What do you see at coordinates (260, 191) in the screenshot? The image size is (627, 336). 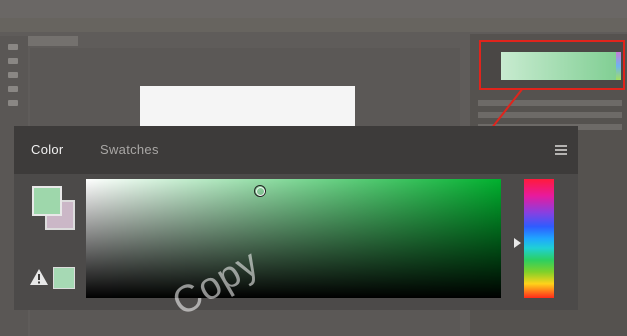 I see `color-picker-cursor-icon` at bounding box center [260, 191].